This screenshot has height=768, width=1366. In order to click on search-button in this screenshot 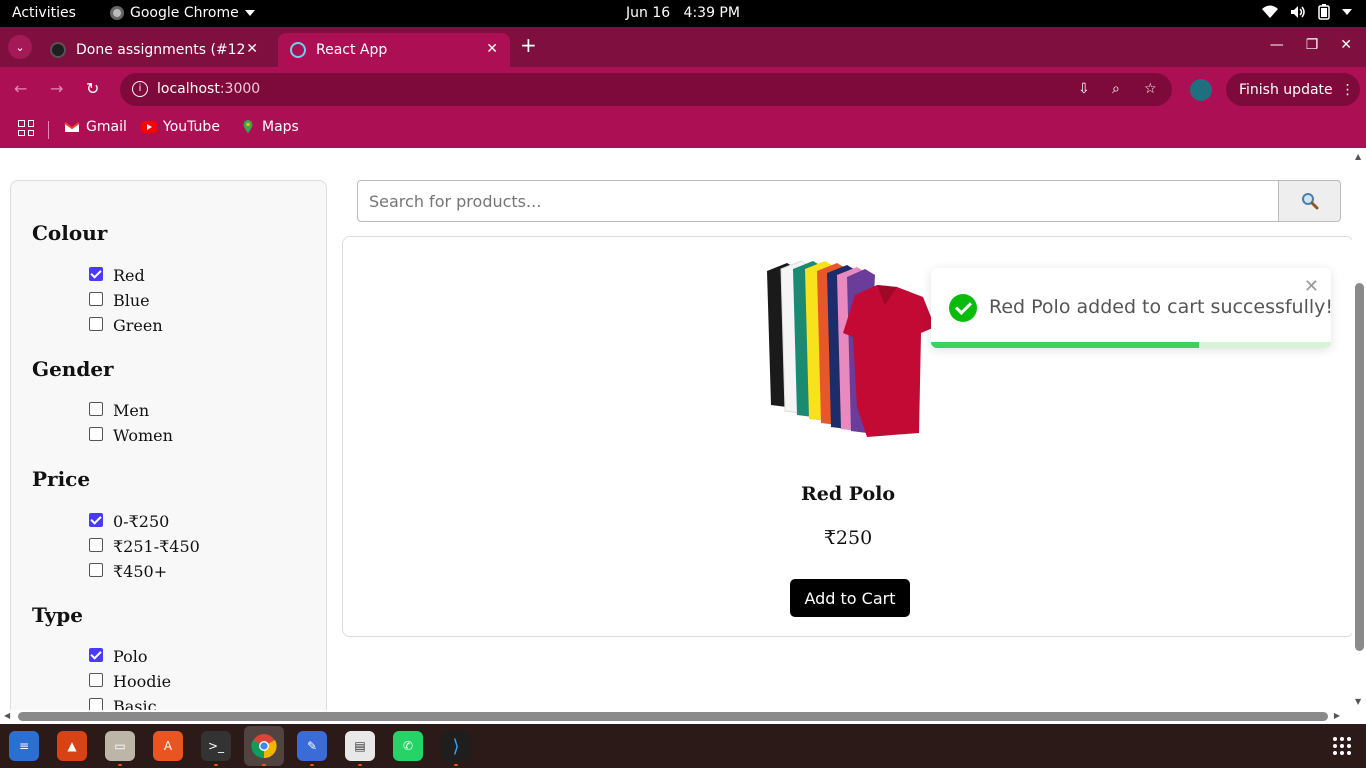, I will do `click(1309, 201)`.